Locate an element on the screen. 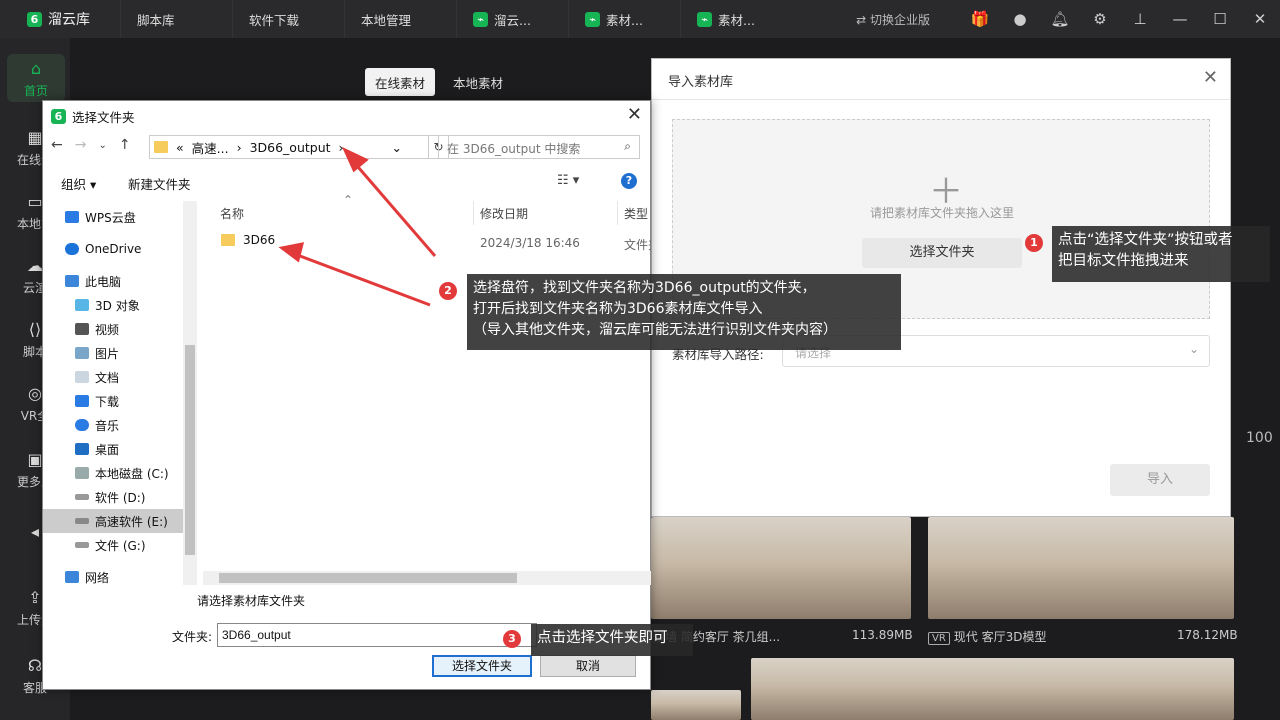 This screenshot has height=720, width=1280. annotation-number: 2 is located at coordinates (448, 291).